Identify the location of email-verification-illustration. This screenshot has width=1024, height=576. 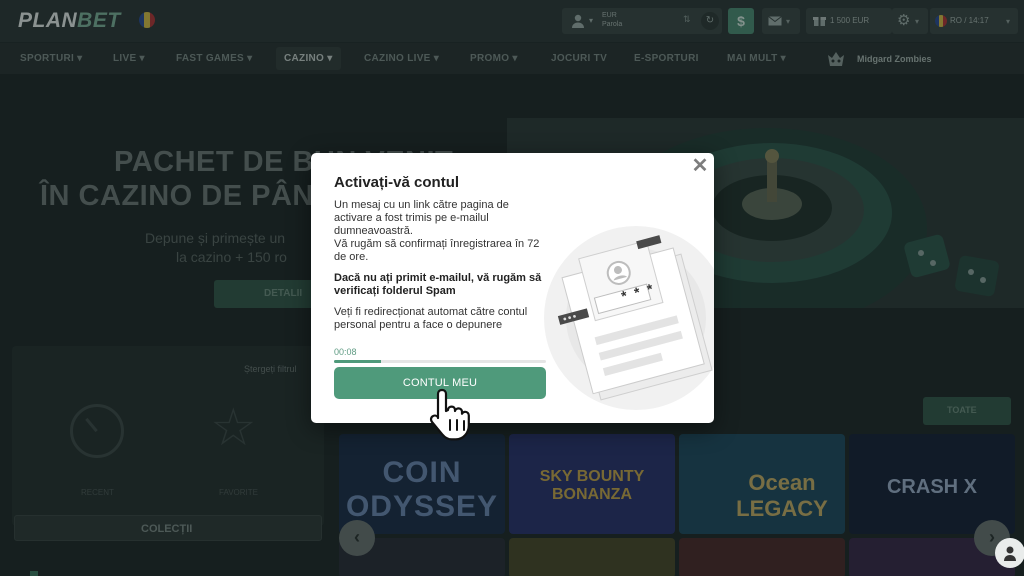
(629, 318).